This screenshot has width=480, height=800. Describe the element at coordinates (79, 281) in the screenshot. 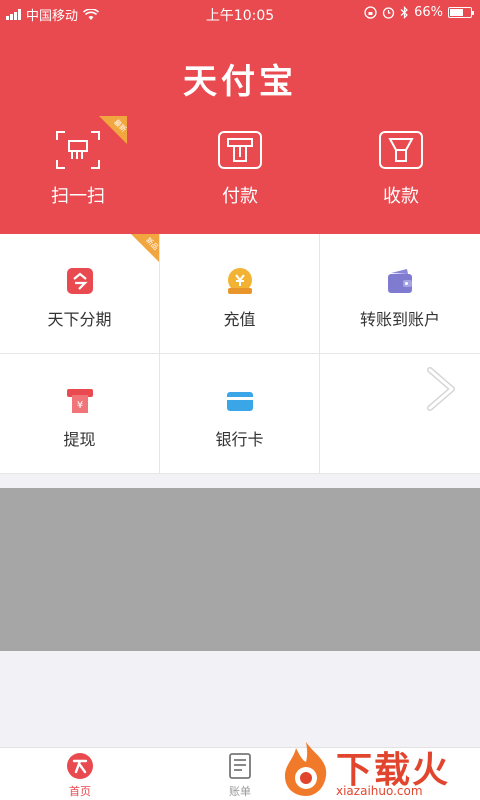

I see `installment-icon` at that location.